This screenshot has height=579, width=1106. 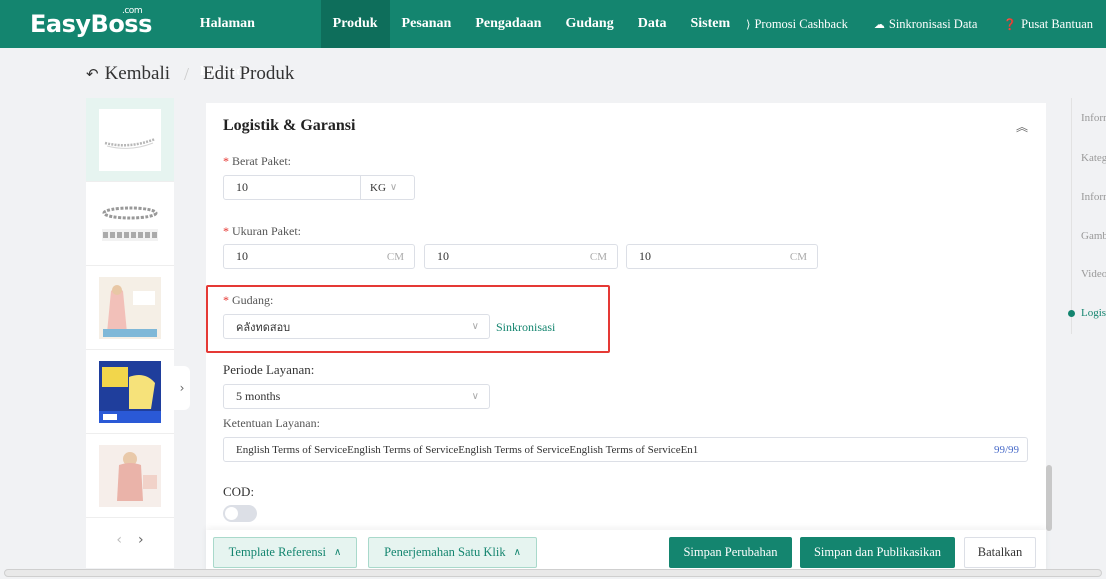 What do you see at coordinates (387, 187) in the screenshot?
I see `weight-unit-select: KG ∨` at bounding box center [387, 187].